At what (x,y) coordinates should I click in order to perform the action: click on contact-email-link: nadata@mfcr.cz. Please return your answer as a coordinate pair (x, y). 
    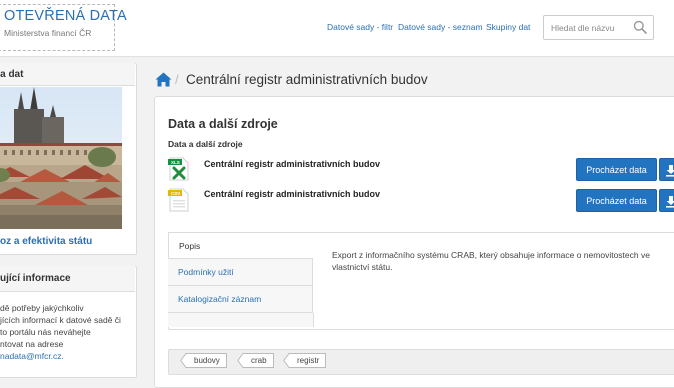
    Looking at the image, I should click on (31, 356).